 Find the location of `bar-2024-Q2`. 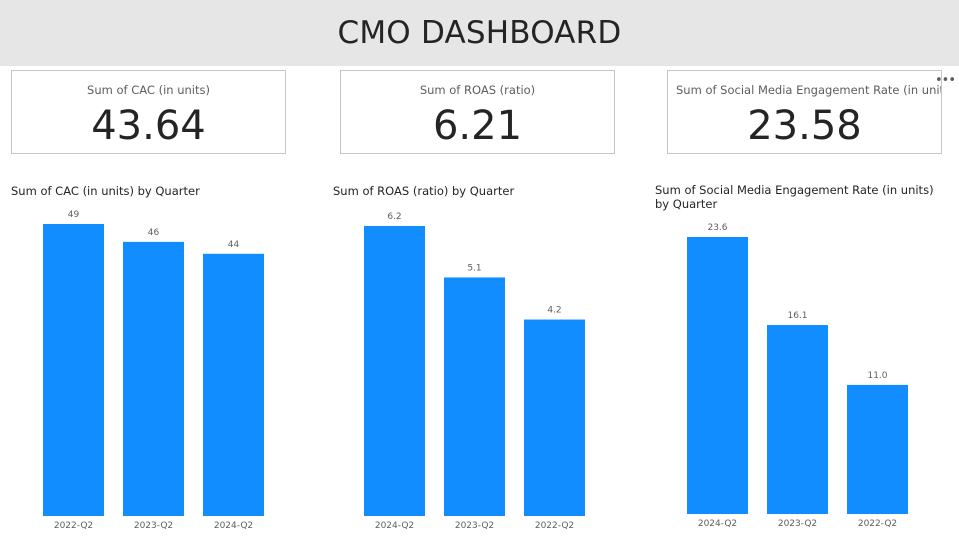

bar-2024-Q2 is located at coordinates (717, 375).